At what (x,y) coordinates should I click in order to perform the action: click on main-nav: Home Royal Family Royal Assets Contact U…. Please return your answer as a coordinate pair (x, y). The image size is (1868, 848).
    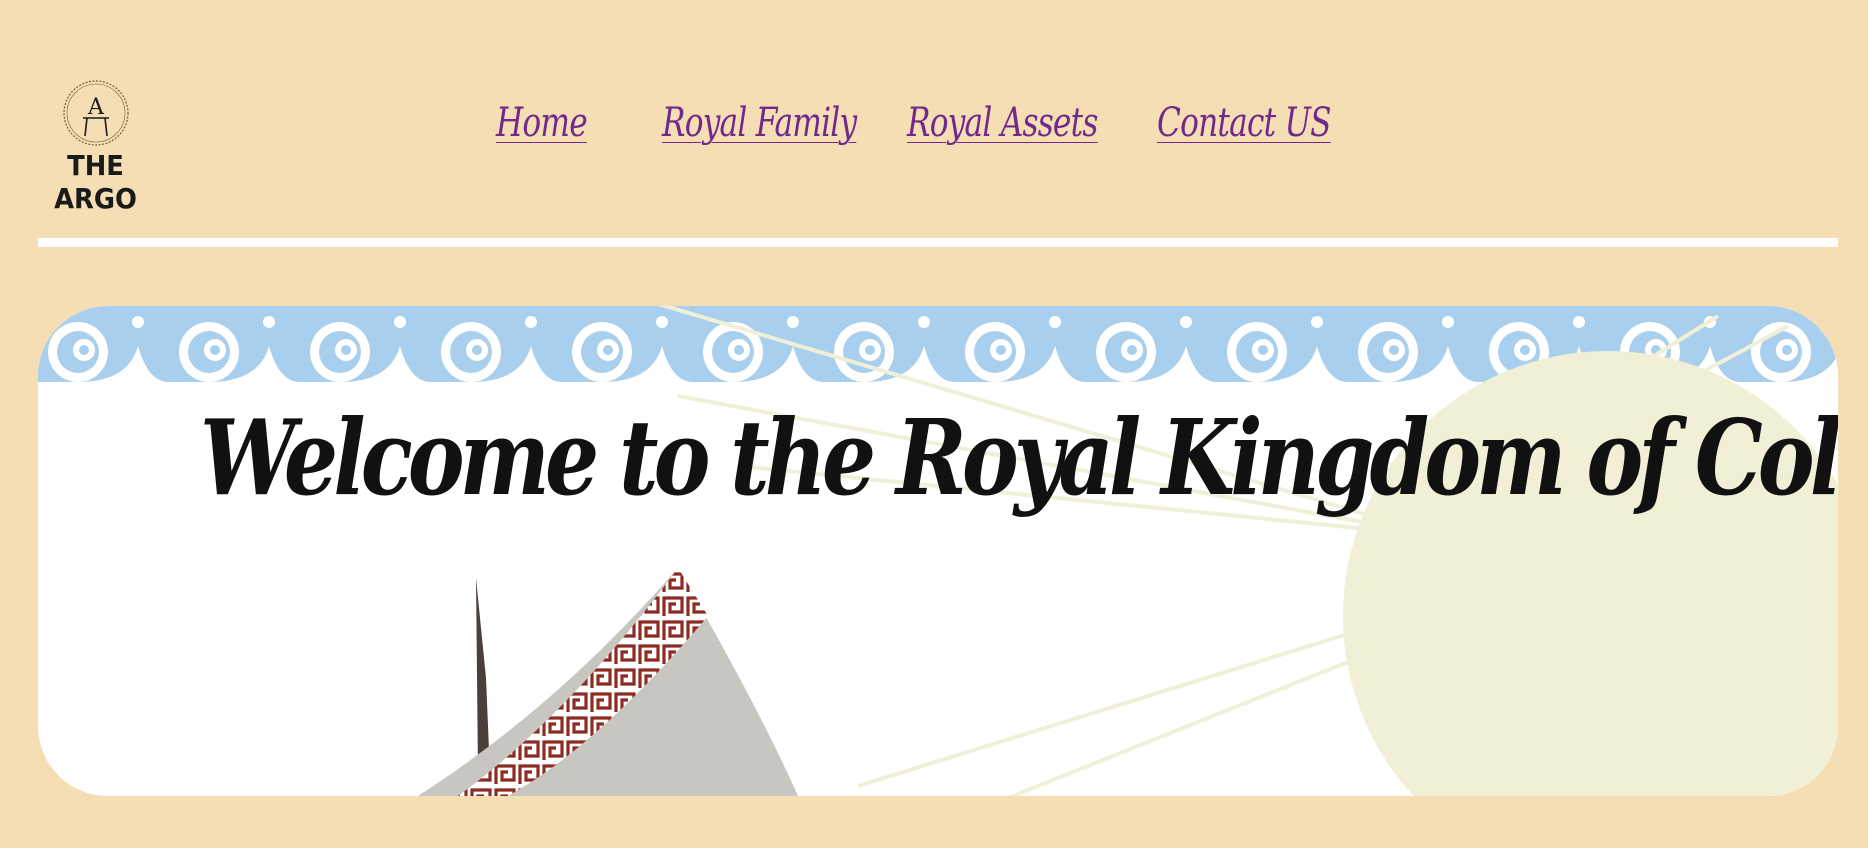
    Looking at the image, I should click on (934, 145).